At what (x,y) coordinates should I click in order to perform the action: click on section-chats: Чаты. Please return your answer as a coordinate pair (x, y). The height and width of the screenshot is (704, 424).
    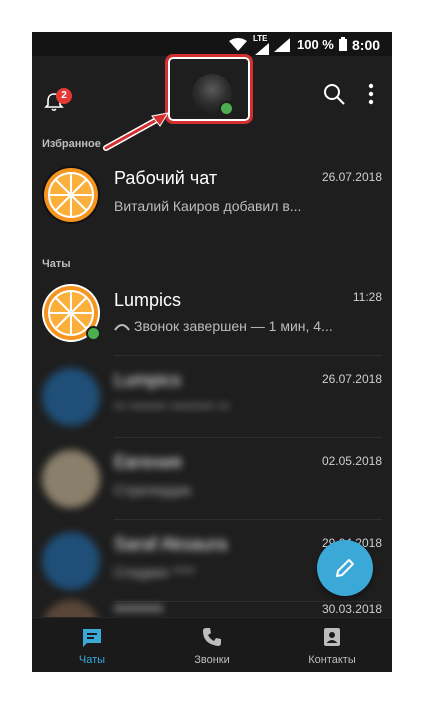
    Looking at the image, I should click on (56, 264).